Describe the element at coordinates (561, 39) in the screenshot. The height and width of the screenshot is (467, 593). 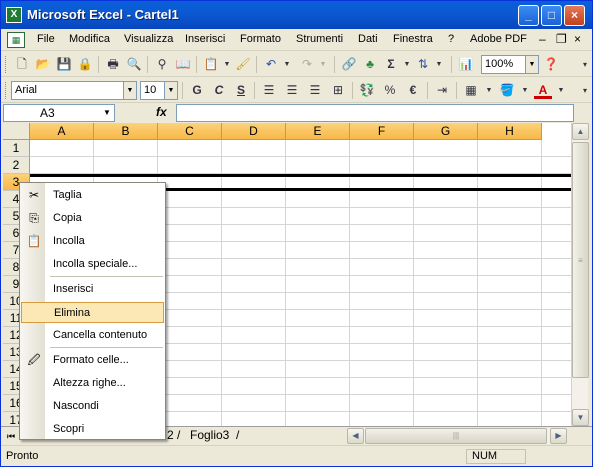
I see `doc-restore-button: ❐` at that location.